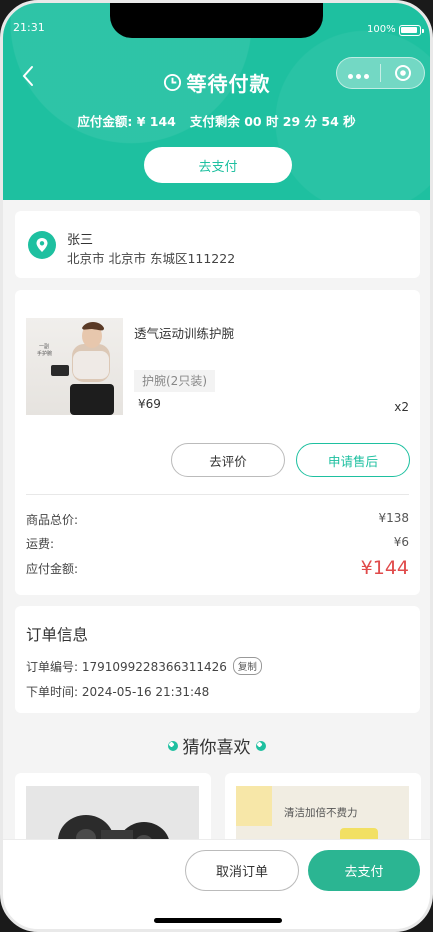  I want to click on product-image: 一副 手护腕, so click(74, 366).